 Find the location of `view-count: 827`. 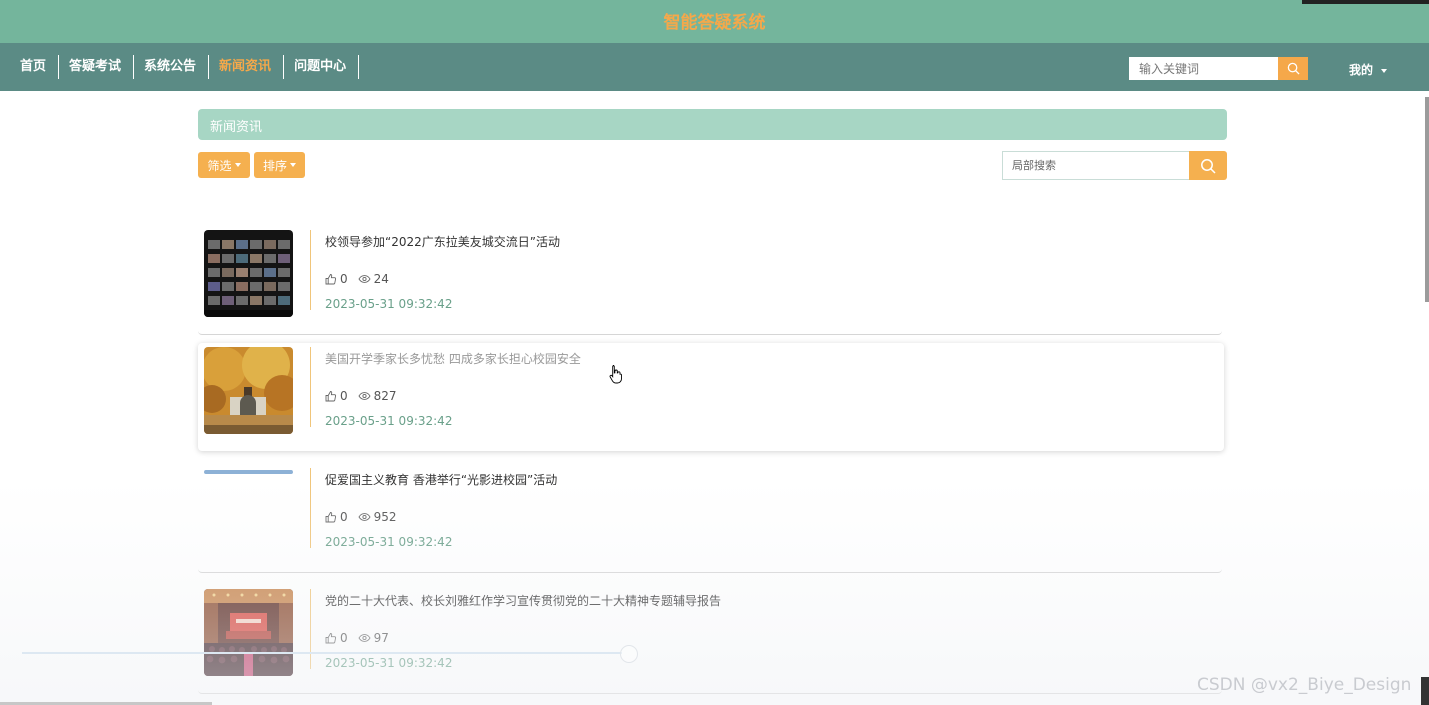

view-count: 827 is located at coordinates (385, 396).